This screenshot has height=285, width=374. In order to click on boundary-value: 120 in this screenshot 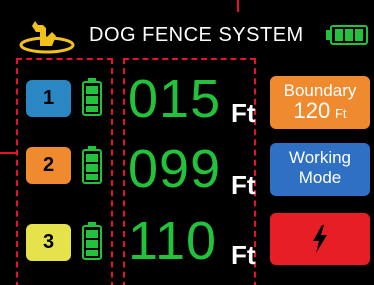, I will do `click(312, 110)`.